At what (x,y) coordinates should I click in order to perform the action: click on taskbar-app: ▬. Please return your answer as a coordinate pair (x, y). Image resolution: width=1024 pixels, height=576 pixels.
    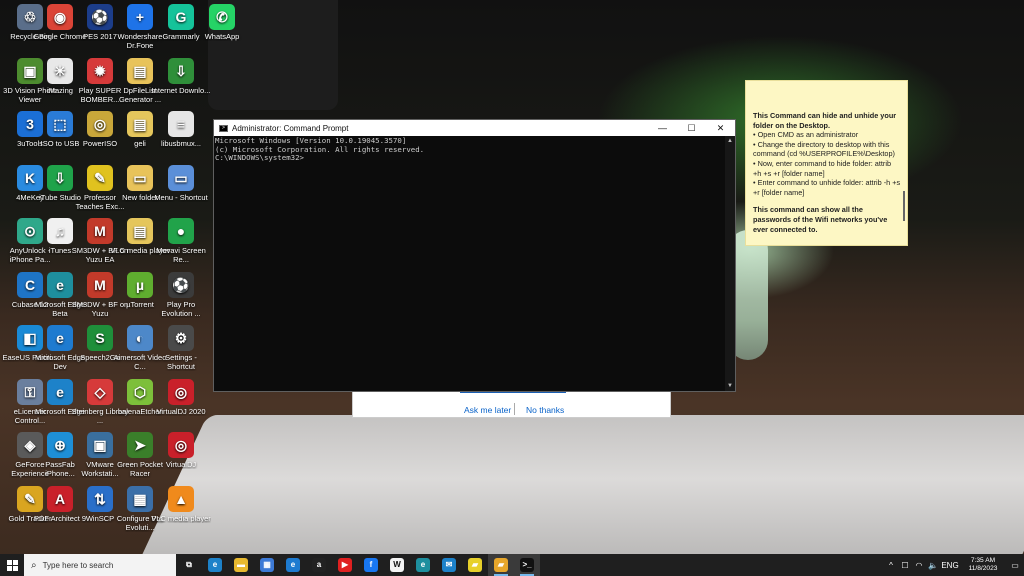
    Looking at the image, I should click on (241, 565).